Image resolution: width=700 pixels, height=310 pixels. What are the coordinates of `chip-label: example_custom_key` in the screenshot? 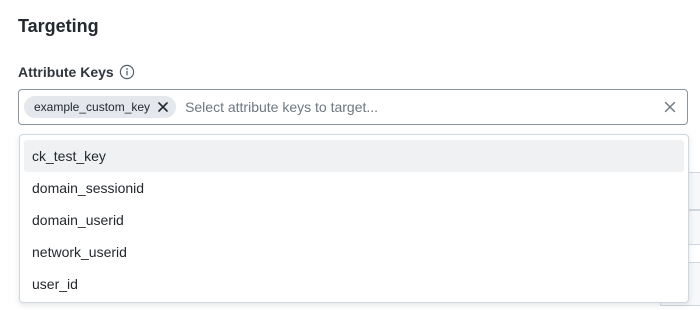 It's located at (92, 107).